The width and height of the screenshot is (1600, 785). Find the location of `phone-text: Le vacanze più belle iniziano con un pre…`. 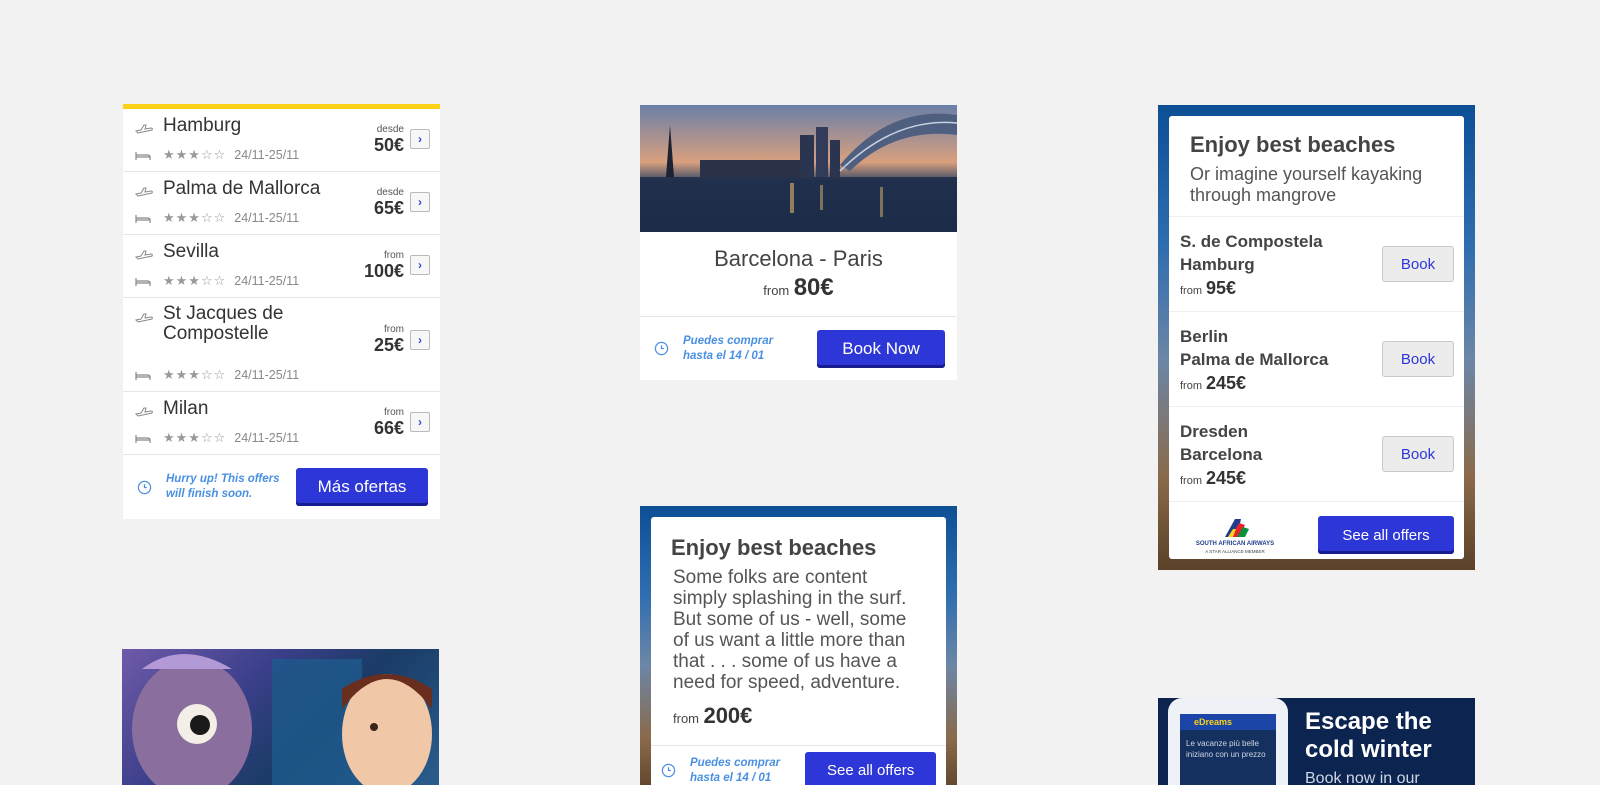

phone-text: Le vacanze più belle iniziano con un pre… is located at coordinates (1226, 749).